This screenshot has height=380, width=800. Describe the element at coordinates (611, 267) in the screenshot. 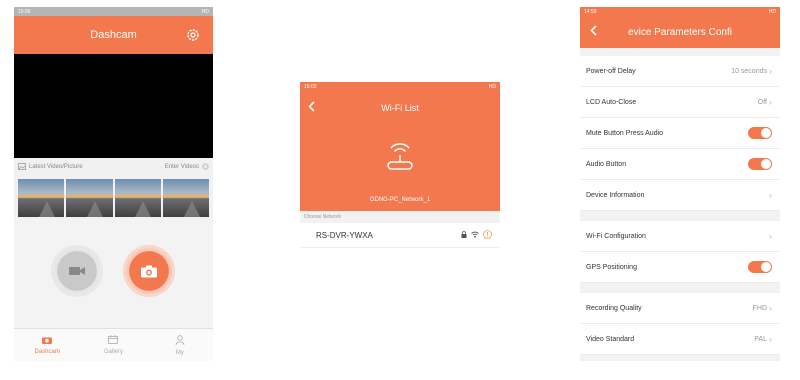

I see `setting-label: GPS Positioning` at that location.